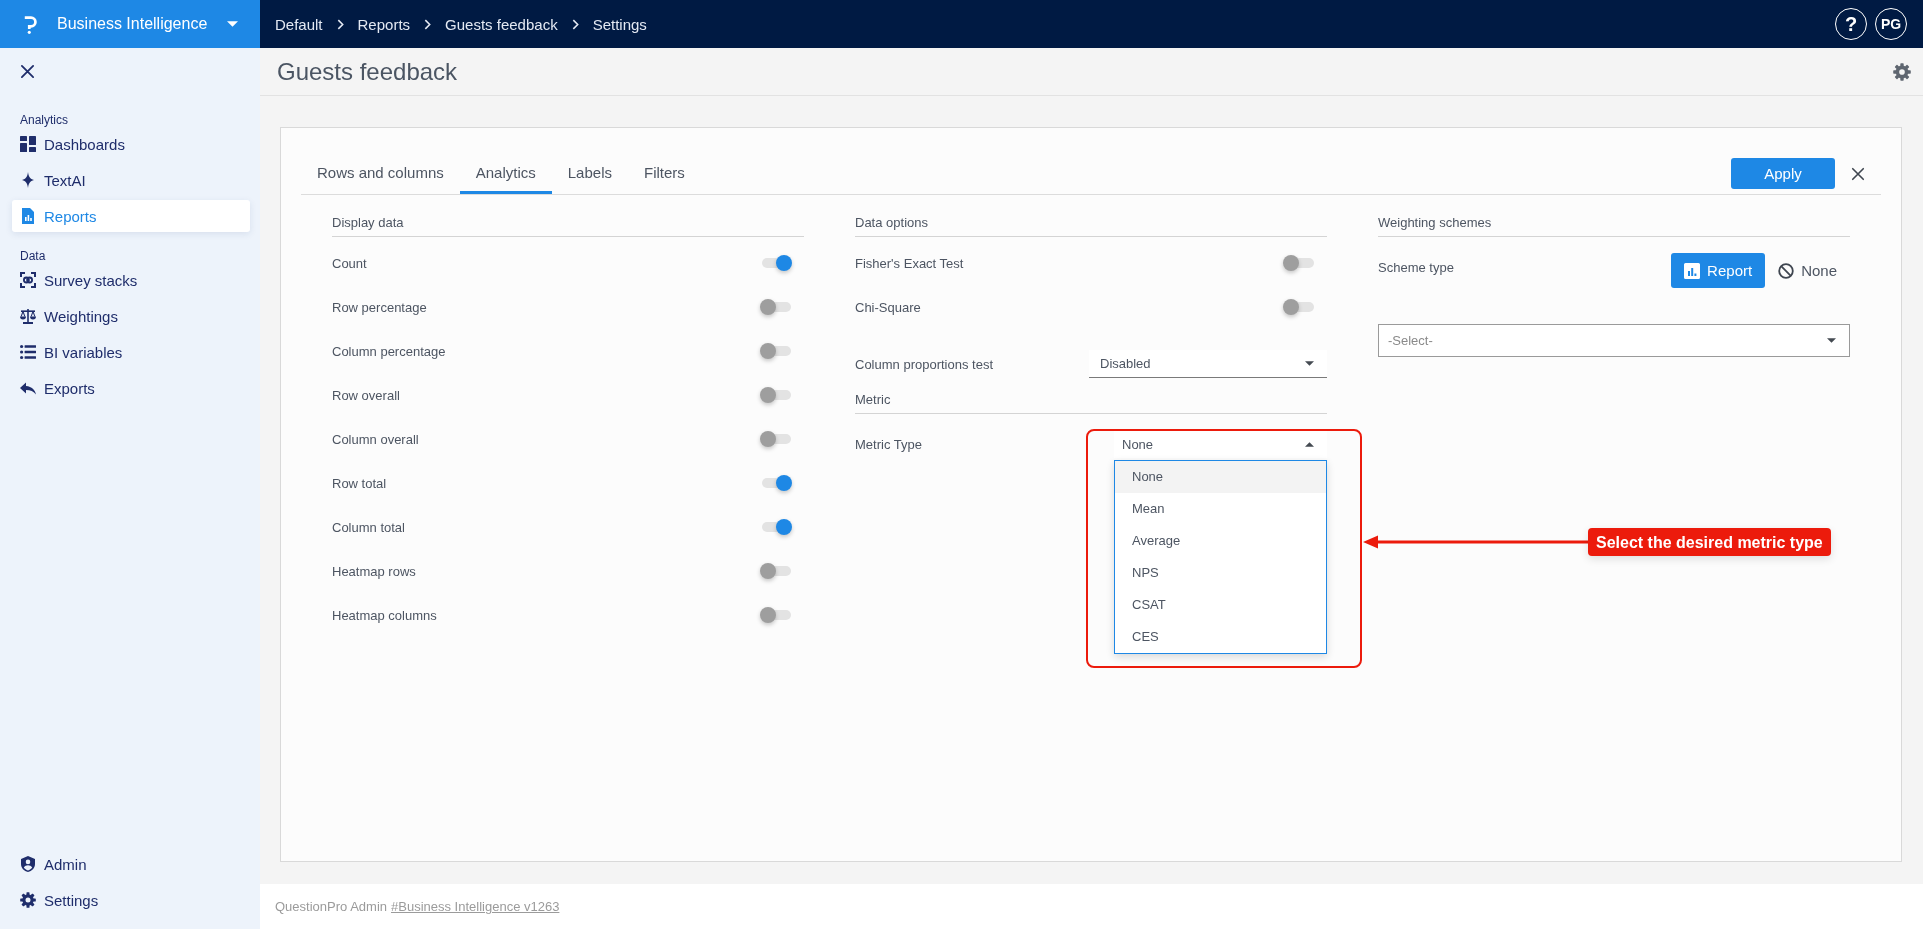 Image resolution: width=1923 pixels, height=929 pixels. I want to click on sidebar-item: Weightings, so click(131, 316).